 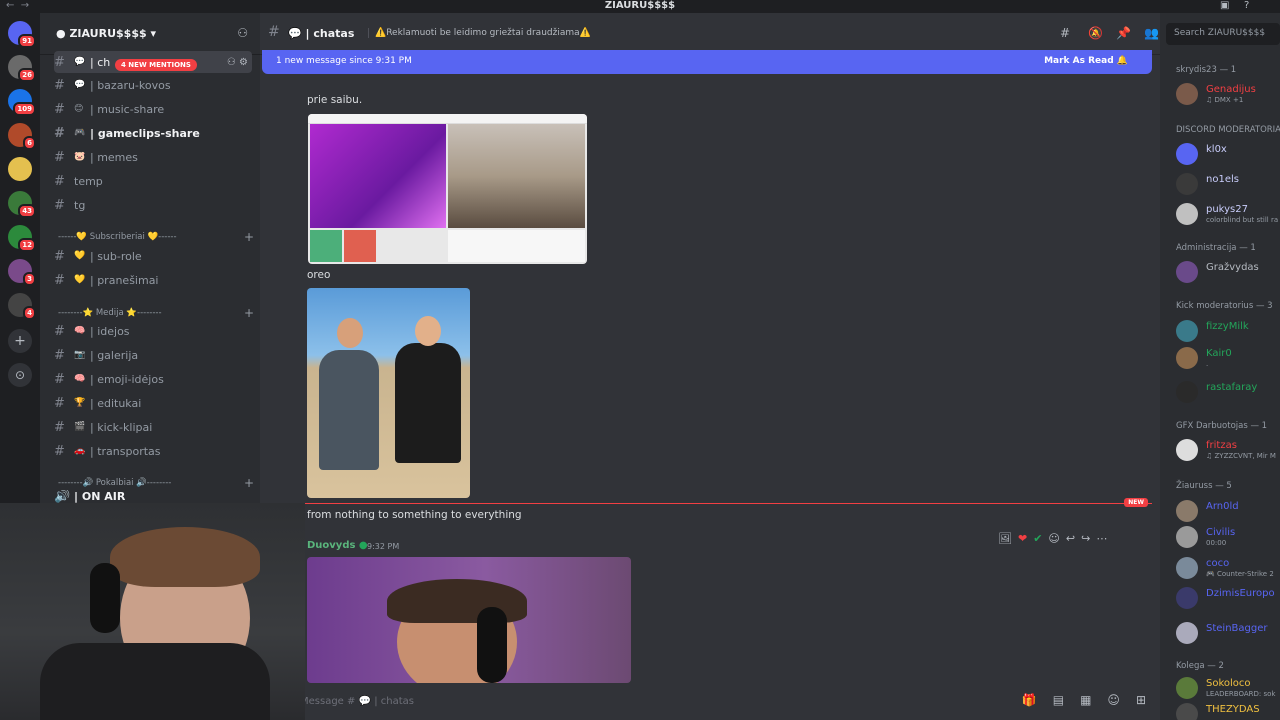 I want to click on member-item: kl0x, so click(x=1228, y=154).